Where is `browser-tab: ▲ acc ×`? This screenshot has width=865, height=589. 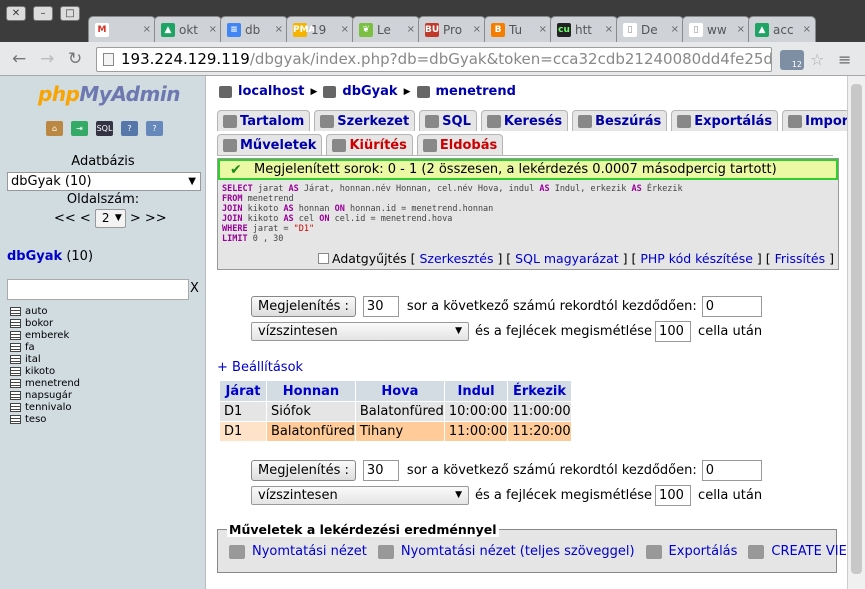 browser-tab: ▲ acc × is located at coordinates (782, 29).